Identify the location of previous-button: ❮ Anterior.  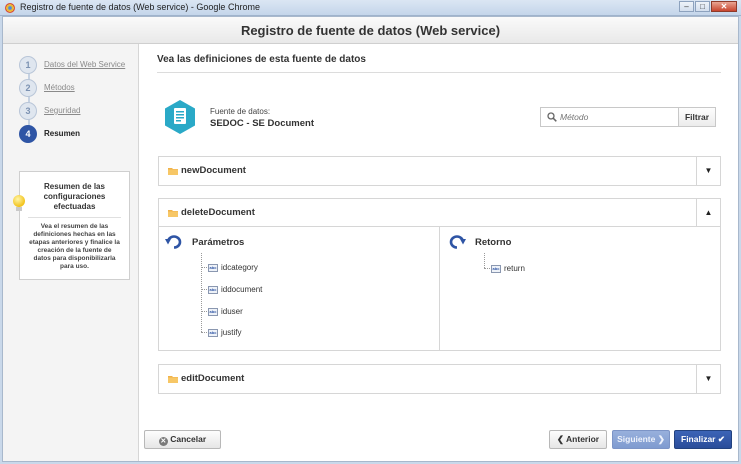
(578, 439).